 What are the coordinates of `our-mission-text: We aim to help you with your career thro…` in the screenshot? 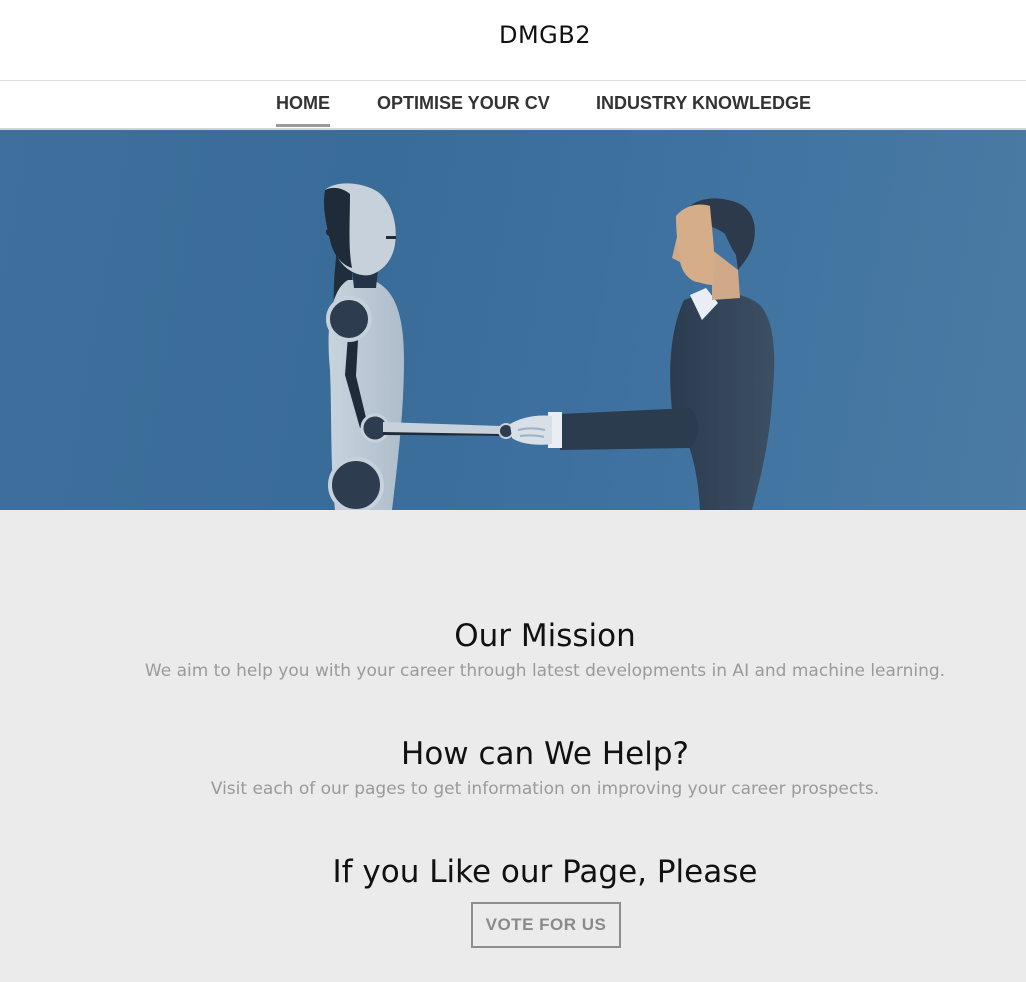 It's located at (545, 671).